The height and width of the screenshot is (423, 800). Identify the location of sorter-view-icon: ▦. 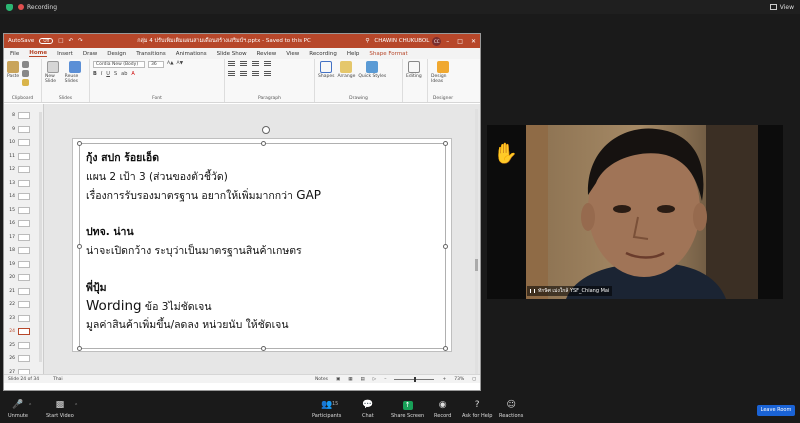
(350, 379).